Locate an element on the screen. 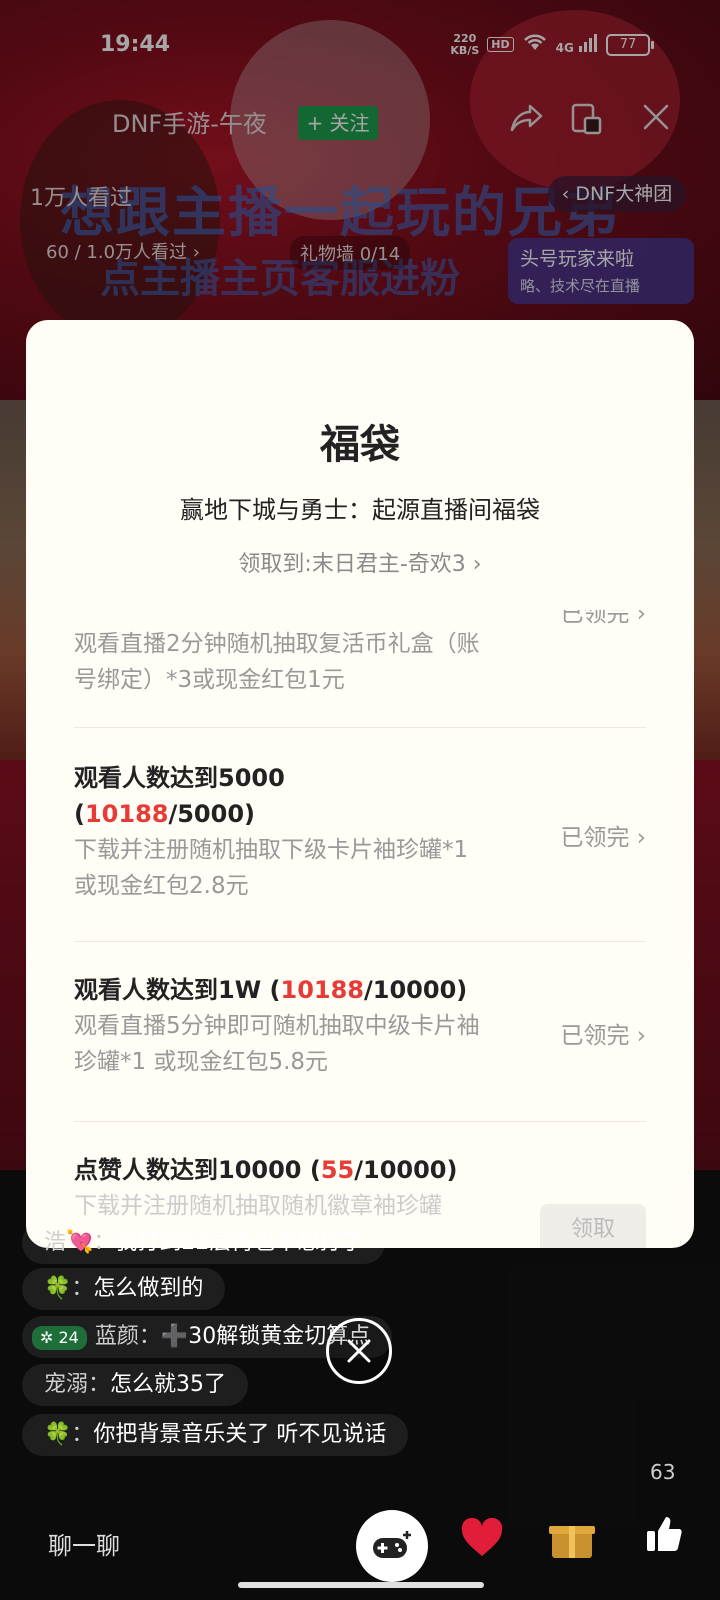 This screenshot has height=1600, width=720. fan-level-badge: ✲ 24 is located at coordinates (59, 1338).